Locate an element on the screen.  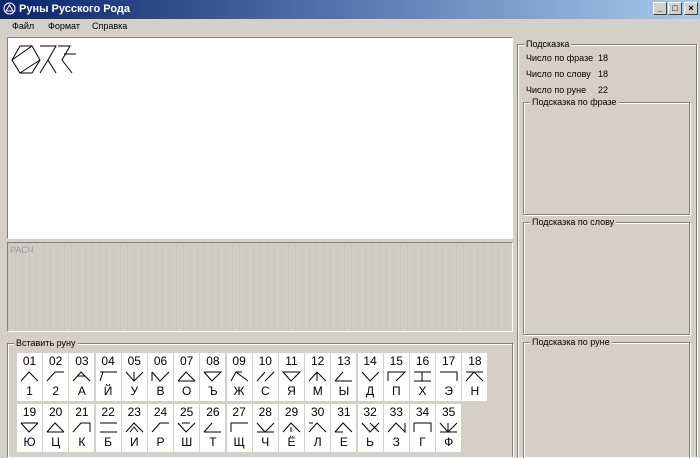
rune-button-21: 21 К is located at coordinates (82, 428).